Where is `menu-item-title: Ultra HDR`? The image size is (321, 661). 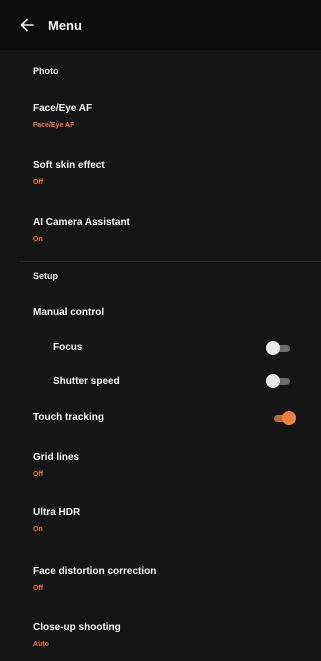
menu-item-title: Ultra HDR is located at coordinates (57, 512).